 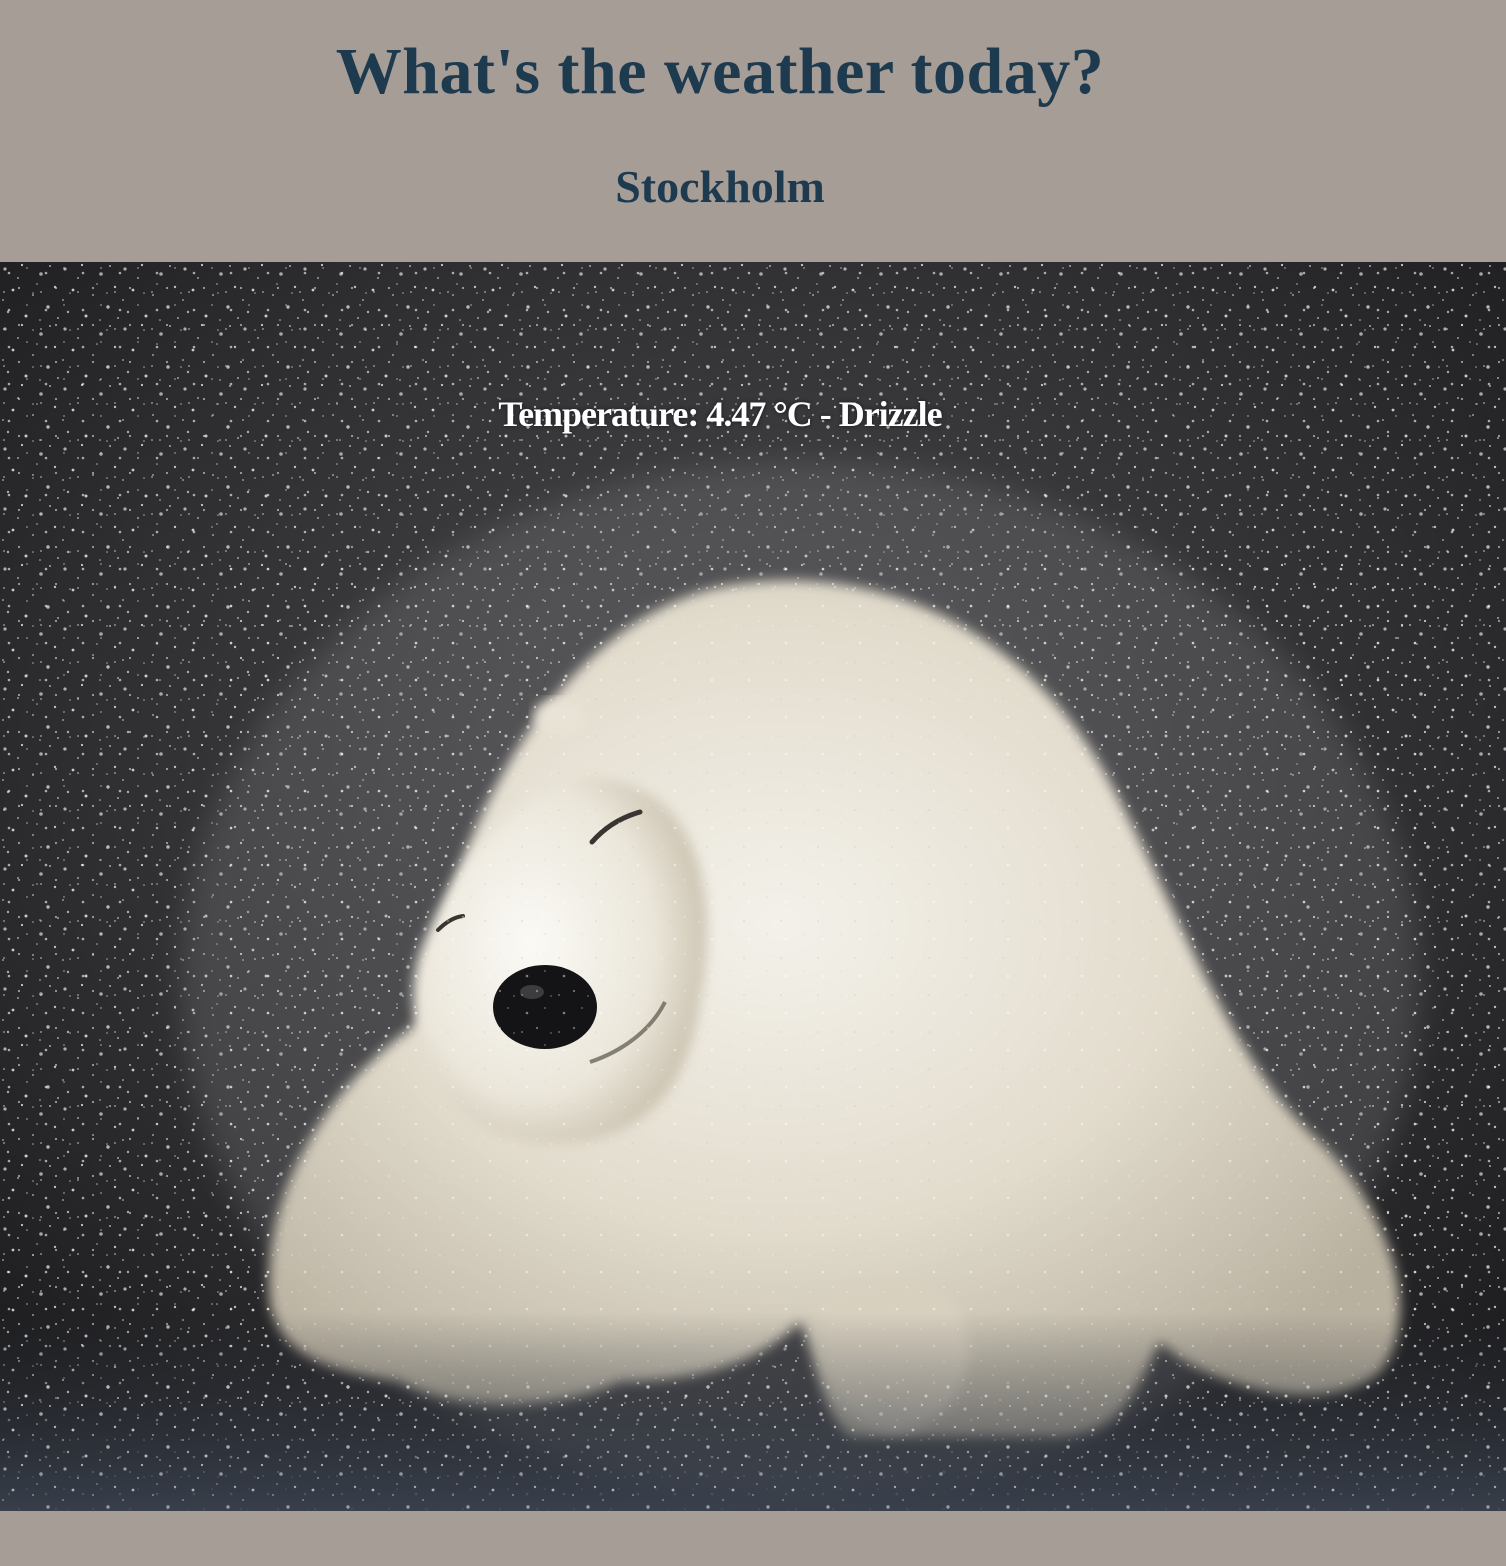 I want to click on city-name: Stockholm, so click(x=720, y=186).